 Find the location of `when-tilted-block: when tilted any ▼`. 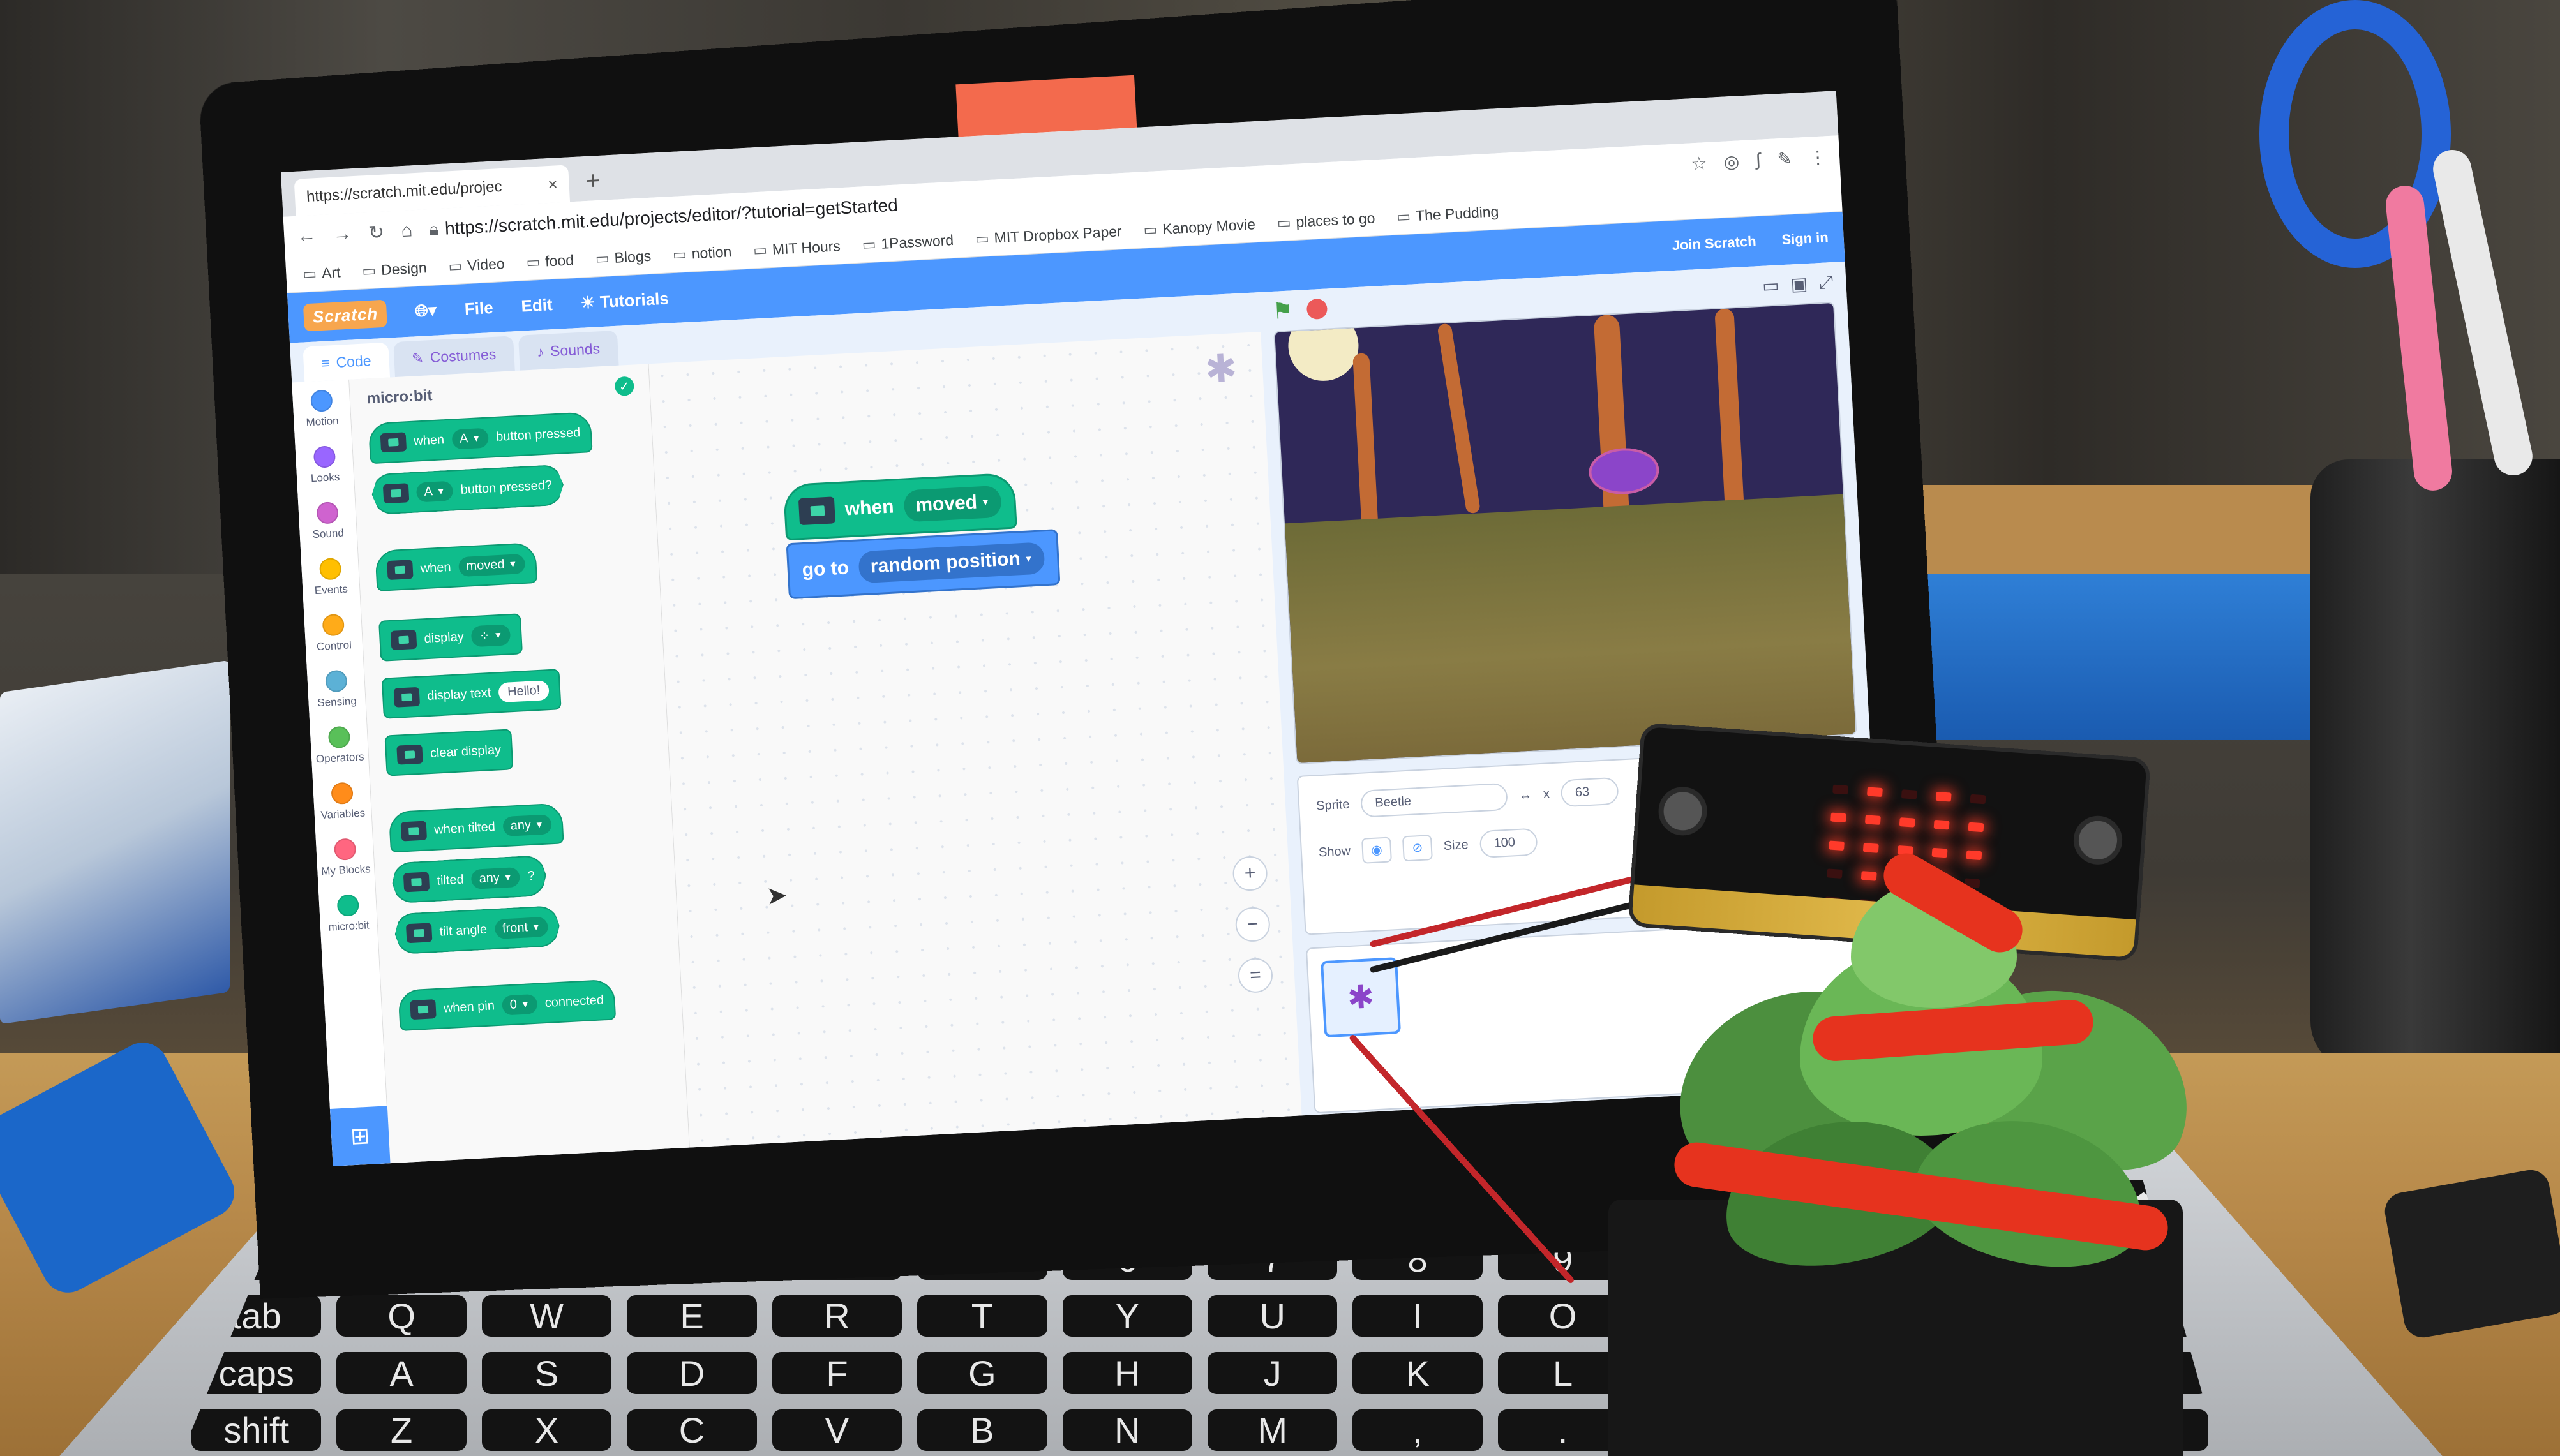

when-tilted-block: when tilted any ▼ is located at coordinates (476, 828).